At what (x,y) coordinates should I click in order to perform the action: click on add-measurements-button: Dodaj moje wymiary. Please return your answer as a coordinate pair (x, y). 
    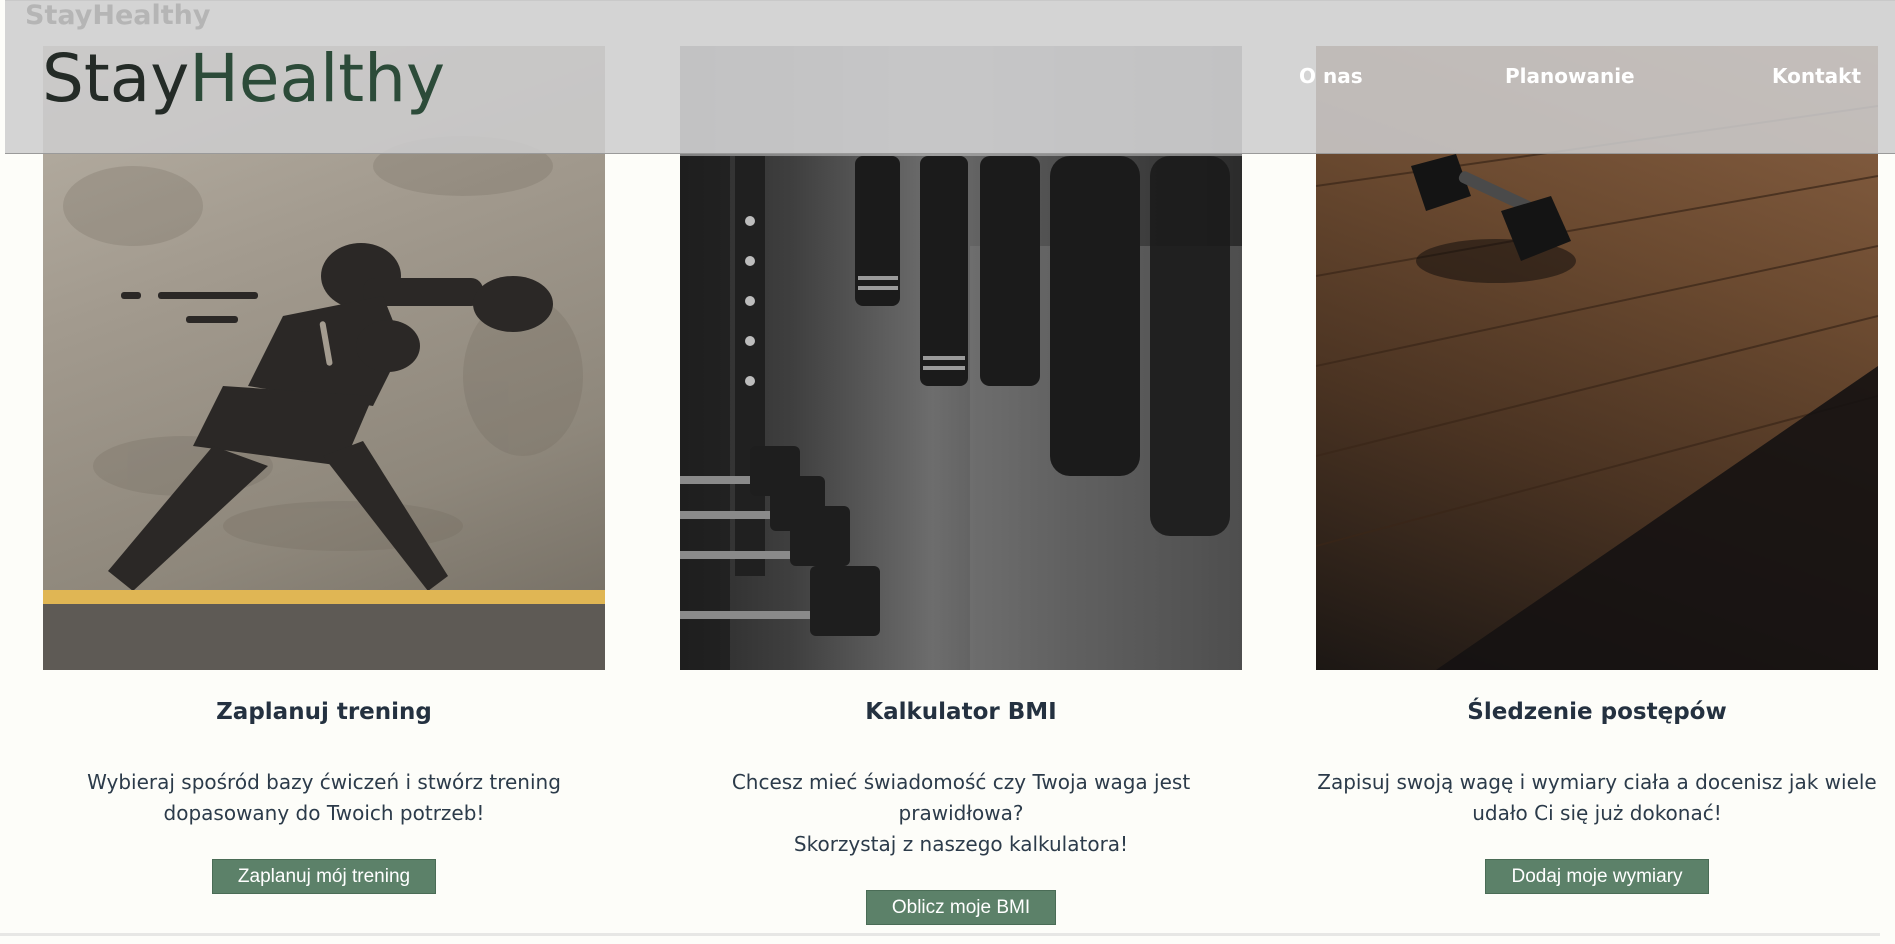
    Looking at the image, I should click on (1597, 876).